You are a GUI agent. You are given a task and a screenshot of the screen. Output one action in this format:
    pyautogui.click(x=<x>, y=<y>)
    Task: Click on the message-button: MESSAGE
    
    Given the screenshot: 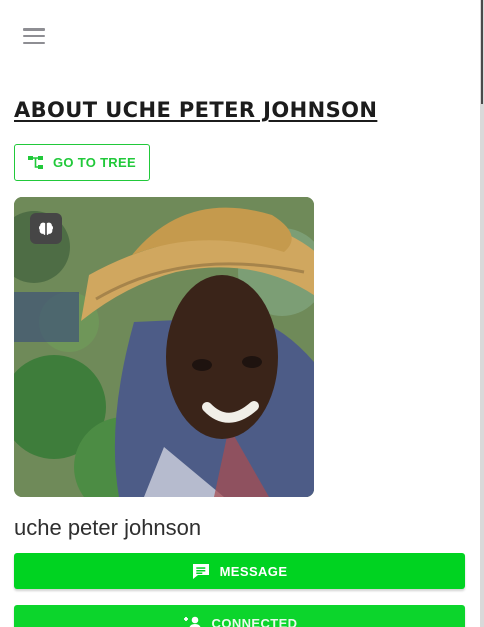 What is the action you would take?
    pyautogui.click(x=239, y=571)
    